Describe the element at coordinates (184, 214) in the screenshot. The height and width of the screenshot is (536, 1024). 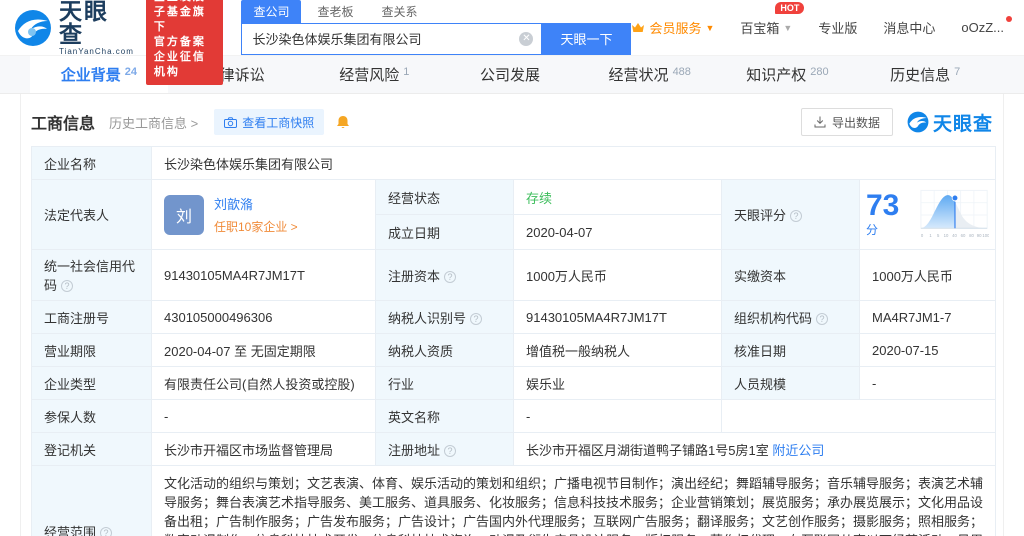
I see `legal-rep-avatar: 刘` at that location.